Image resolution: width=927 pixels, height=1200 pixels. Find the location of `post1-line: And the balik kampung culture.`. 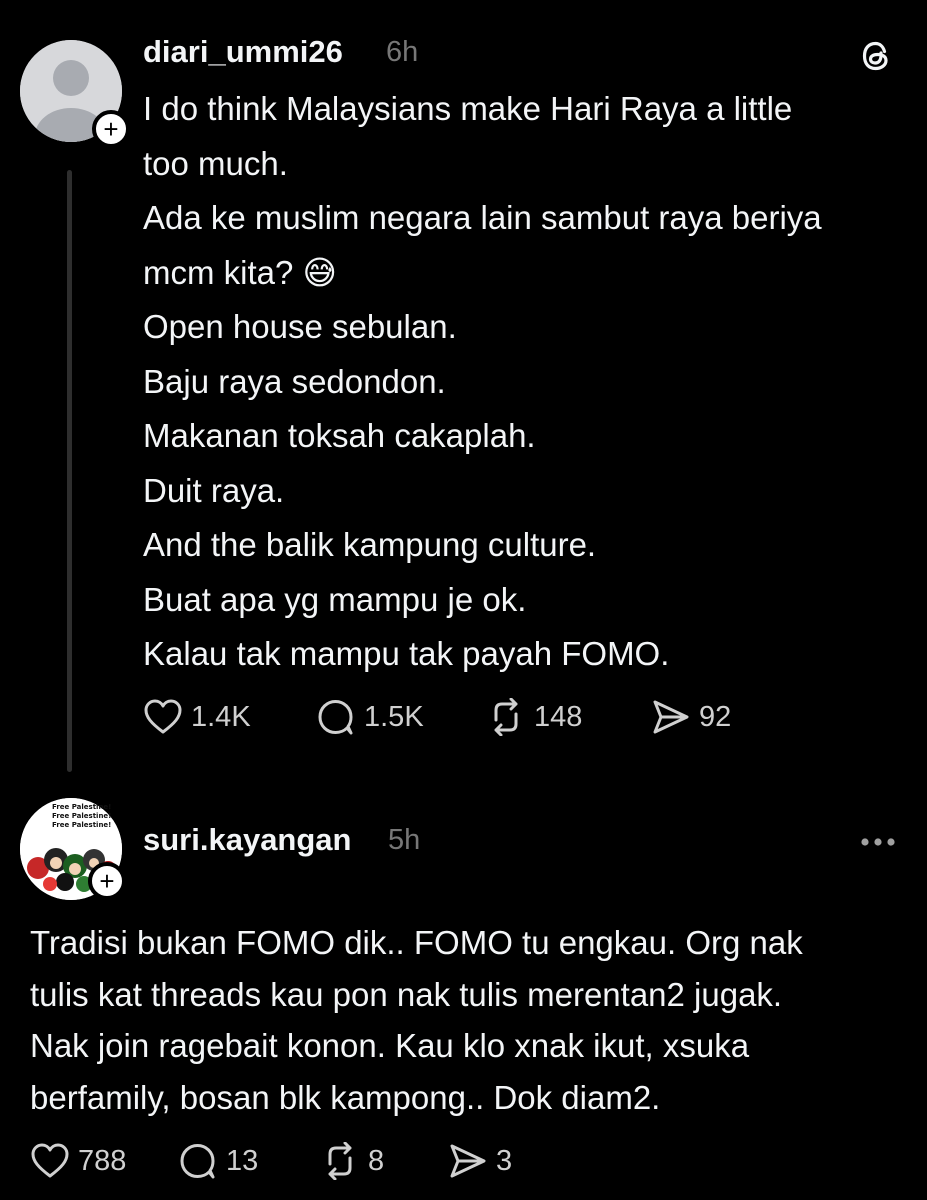

post1-line: And the balik kampung culture. is located at coordinates (370, 544).